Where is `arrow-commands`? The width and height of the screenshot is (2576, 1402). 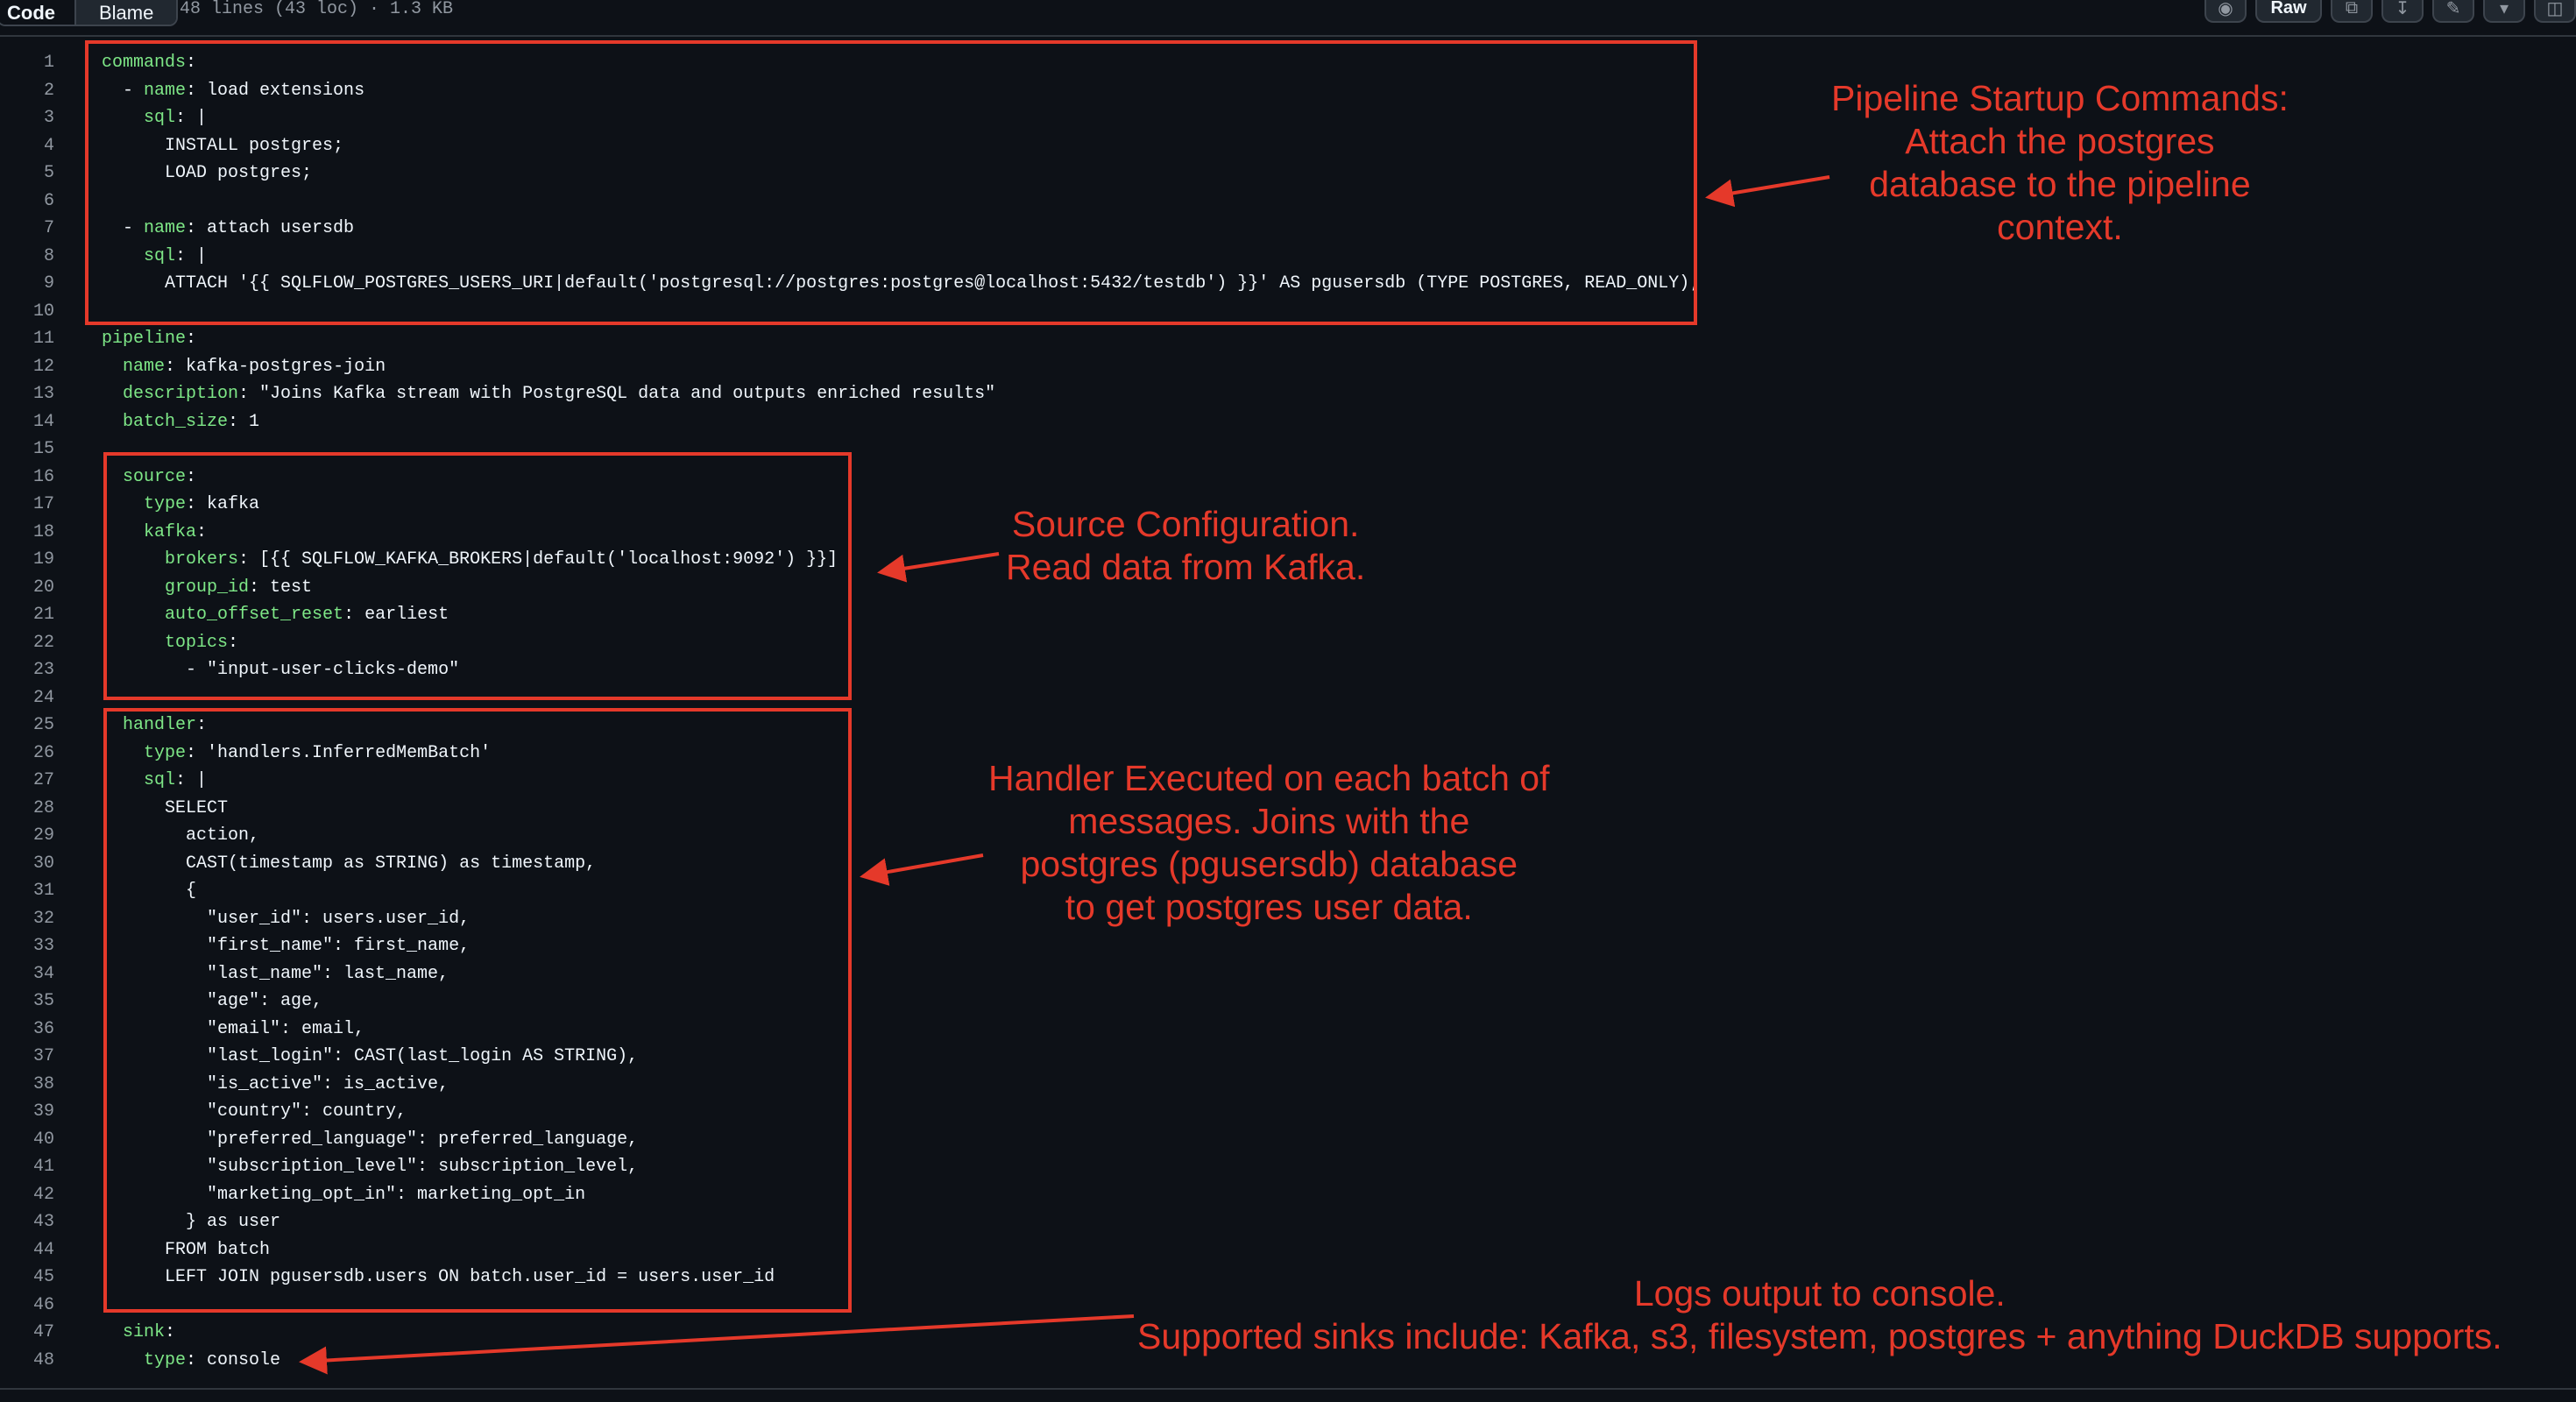
arrow-commands is located at coordinates (1767, 191).